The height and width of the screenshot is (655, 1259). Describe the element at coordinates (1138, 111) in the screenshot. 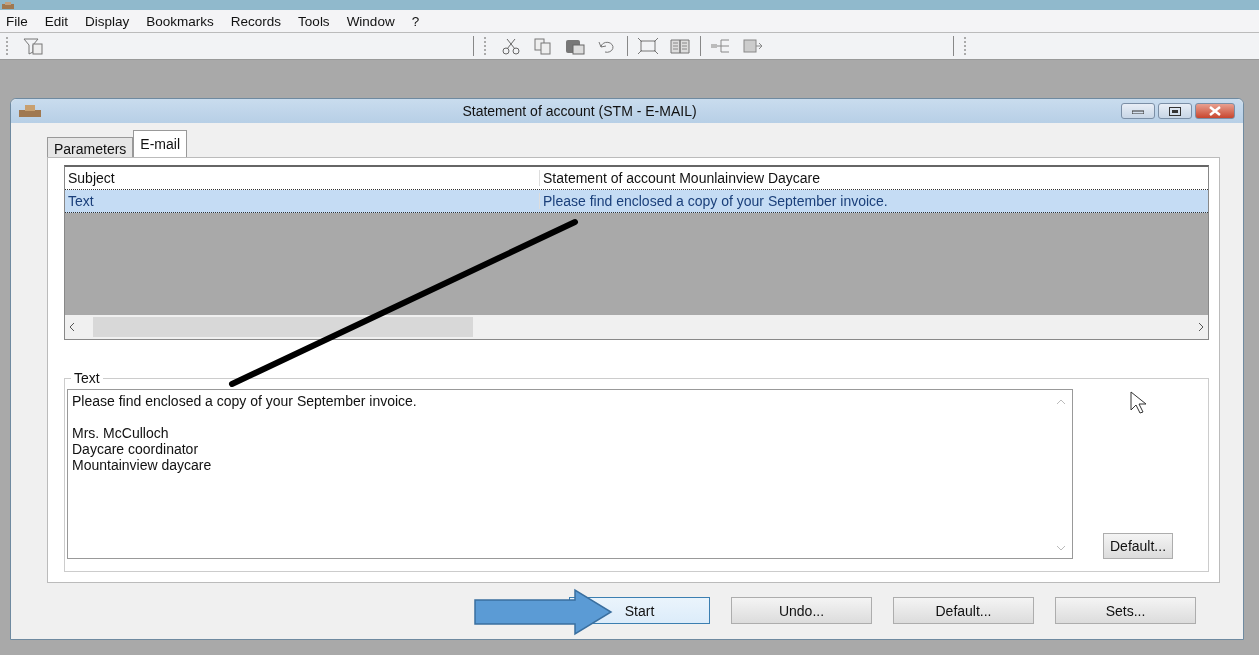

I see `minimize-icon` at that location.